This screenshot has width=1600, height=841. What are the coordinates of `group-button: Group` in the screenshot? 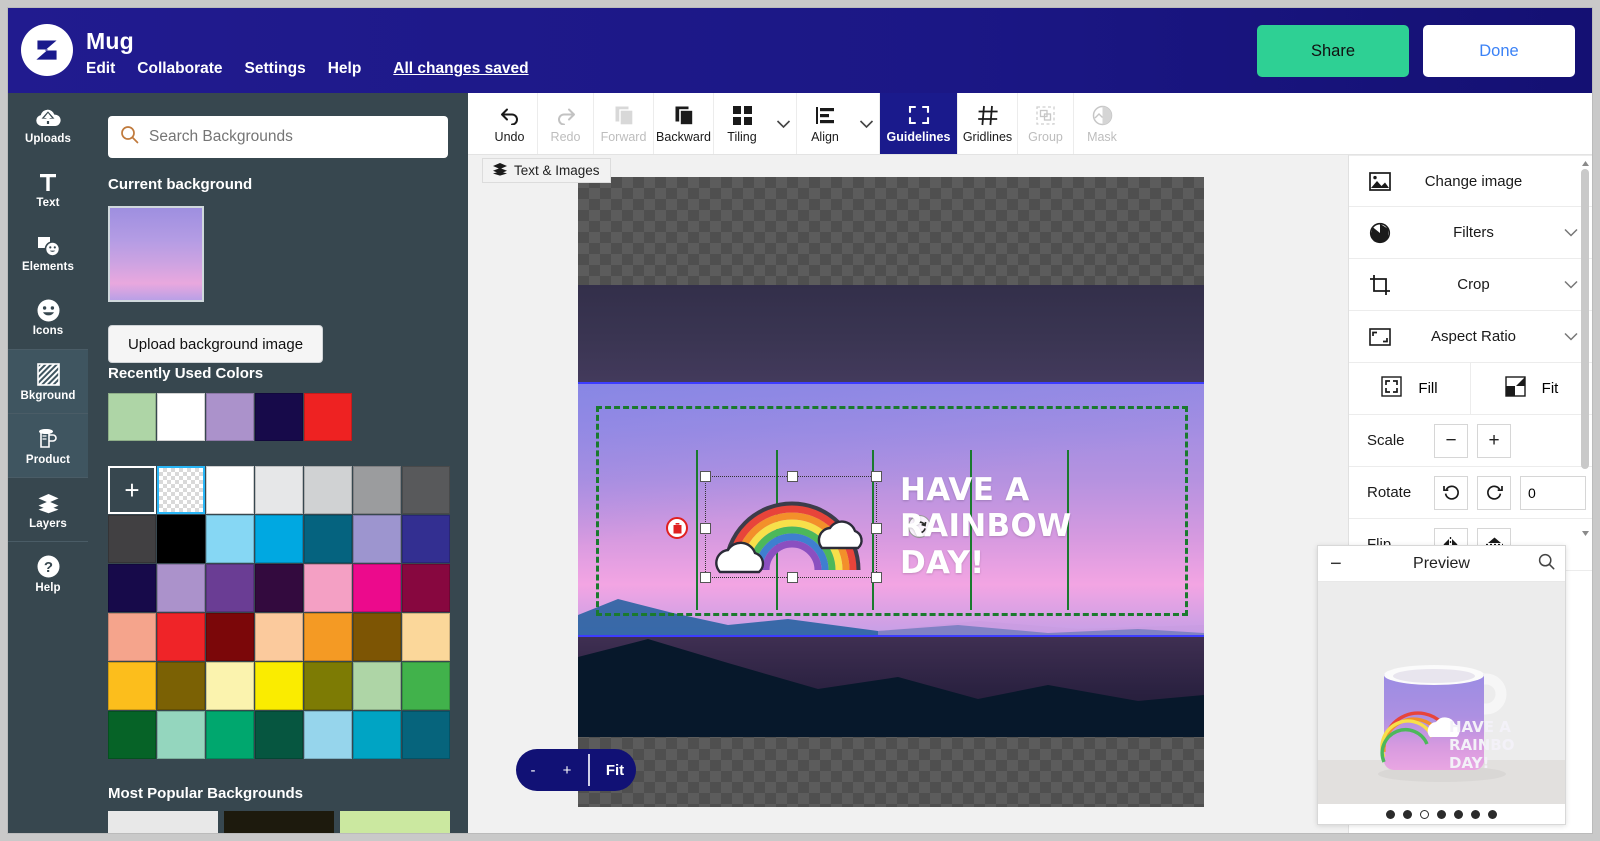 It's located at (1046, 123).